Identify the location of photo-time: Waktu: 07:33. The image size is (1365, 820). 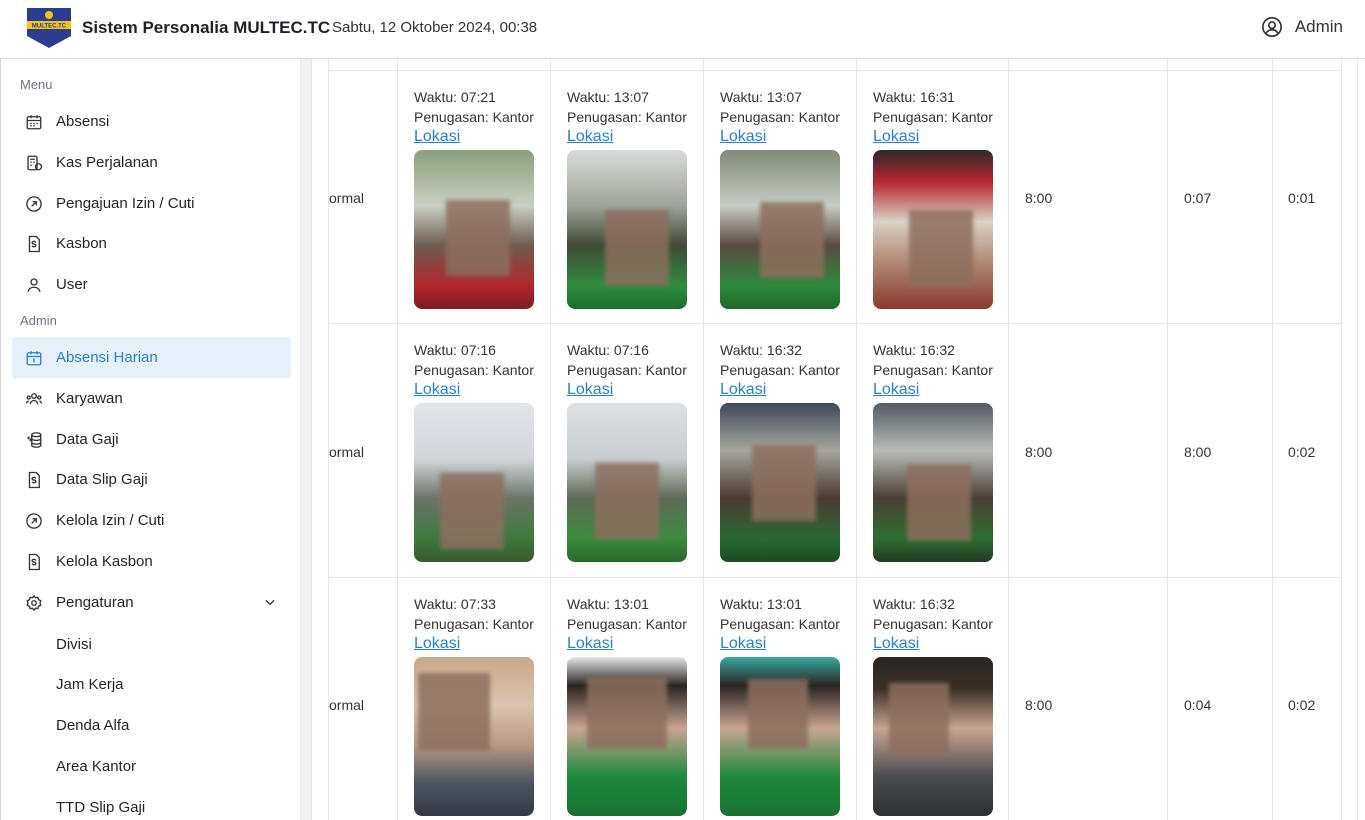
(455, 604).